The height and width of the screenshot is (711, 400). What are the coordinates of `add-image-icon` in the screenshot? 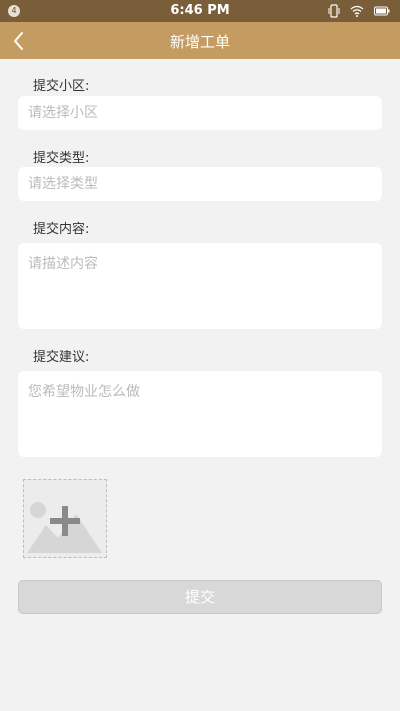 It's located at (64, 527).